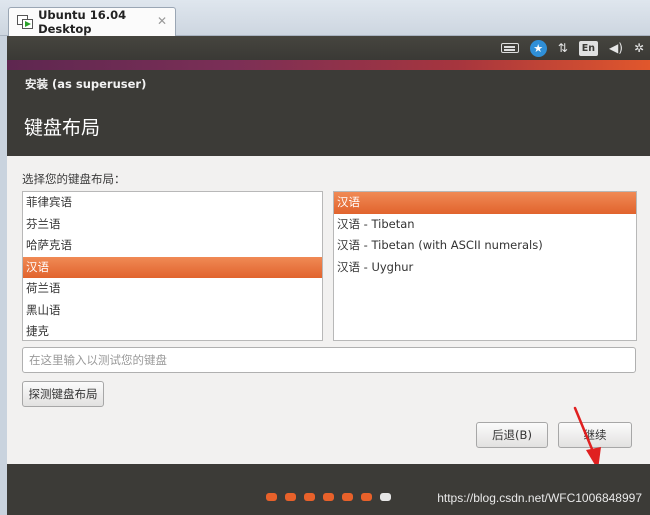  I want to click on layout-list-item: 菲律宾语, so click(172, 203).